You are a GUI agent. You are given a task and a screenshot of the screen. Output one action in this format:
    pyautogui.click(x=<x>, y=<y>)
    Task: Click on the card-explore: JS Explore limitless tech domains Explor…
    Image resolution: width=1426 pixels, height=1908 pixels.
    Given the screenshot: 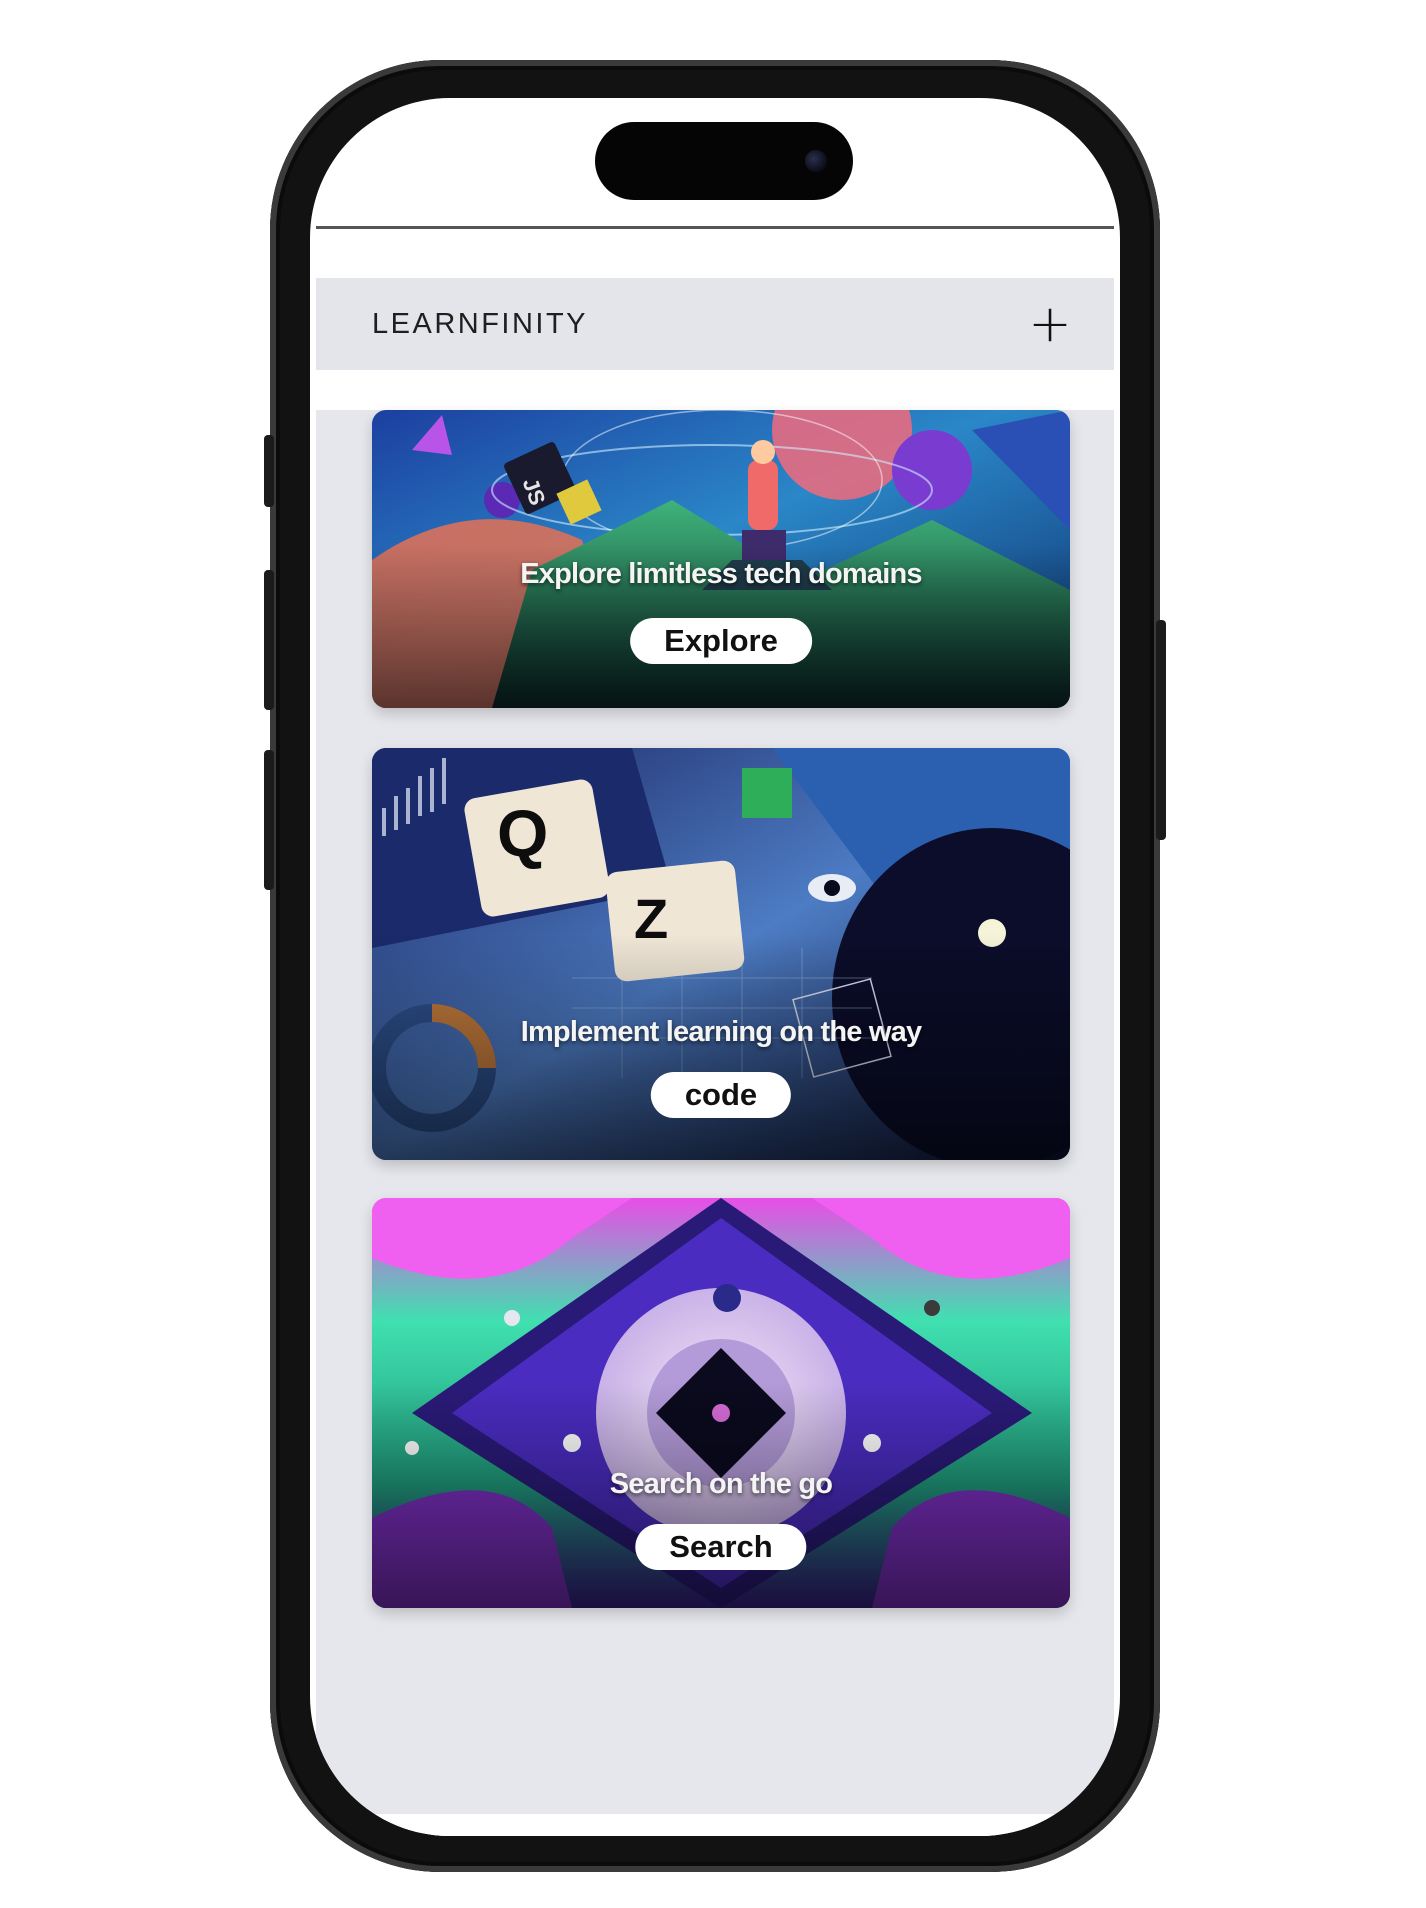 What is the action you would take?
    pyautogui.click(x=721, y=559)
    